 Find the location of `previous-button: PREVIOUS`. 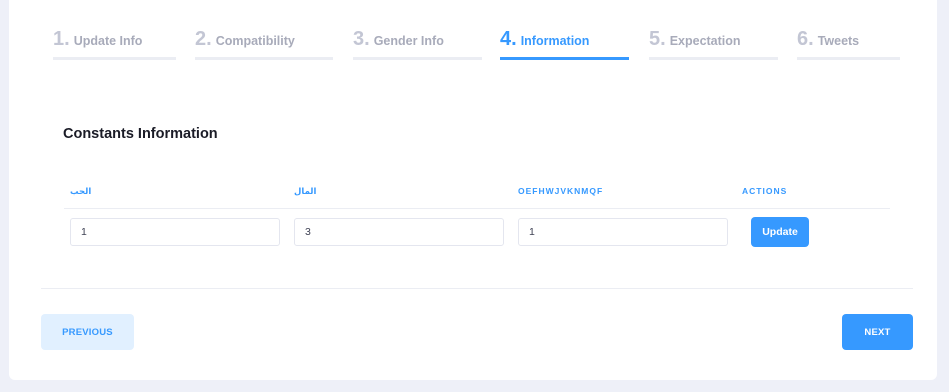

previous-button: PREVIOUS is located at coordinates (87, 332).